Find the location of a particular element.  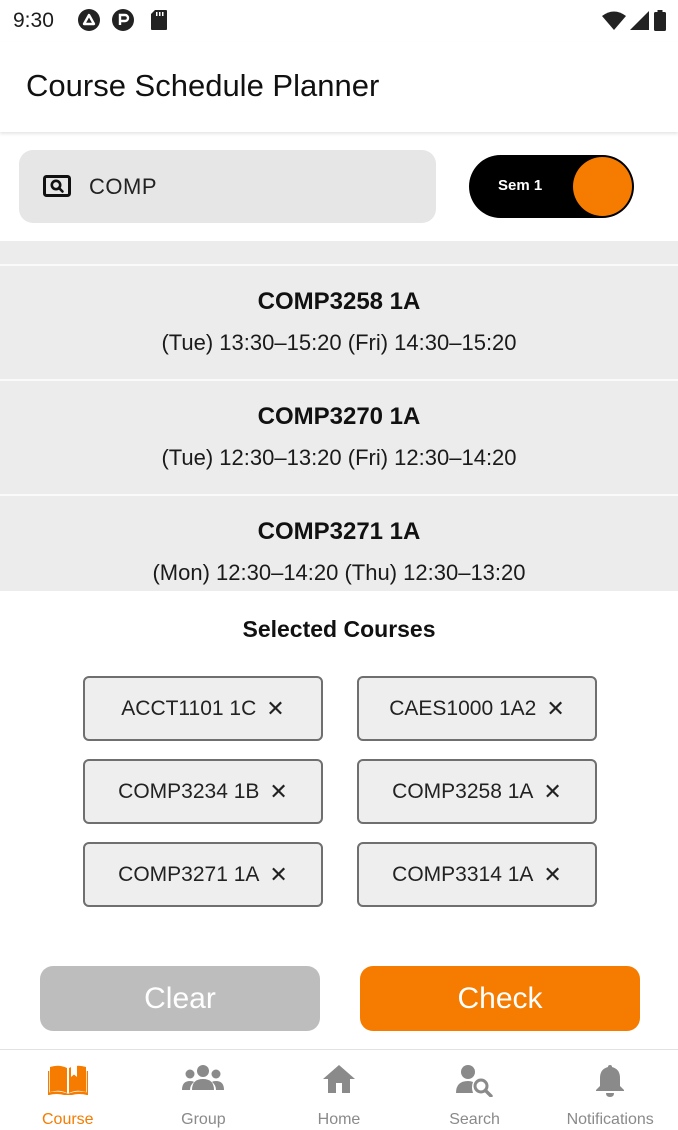

sd-card-icon is located at coordinates (161, 20).